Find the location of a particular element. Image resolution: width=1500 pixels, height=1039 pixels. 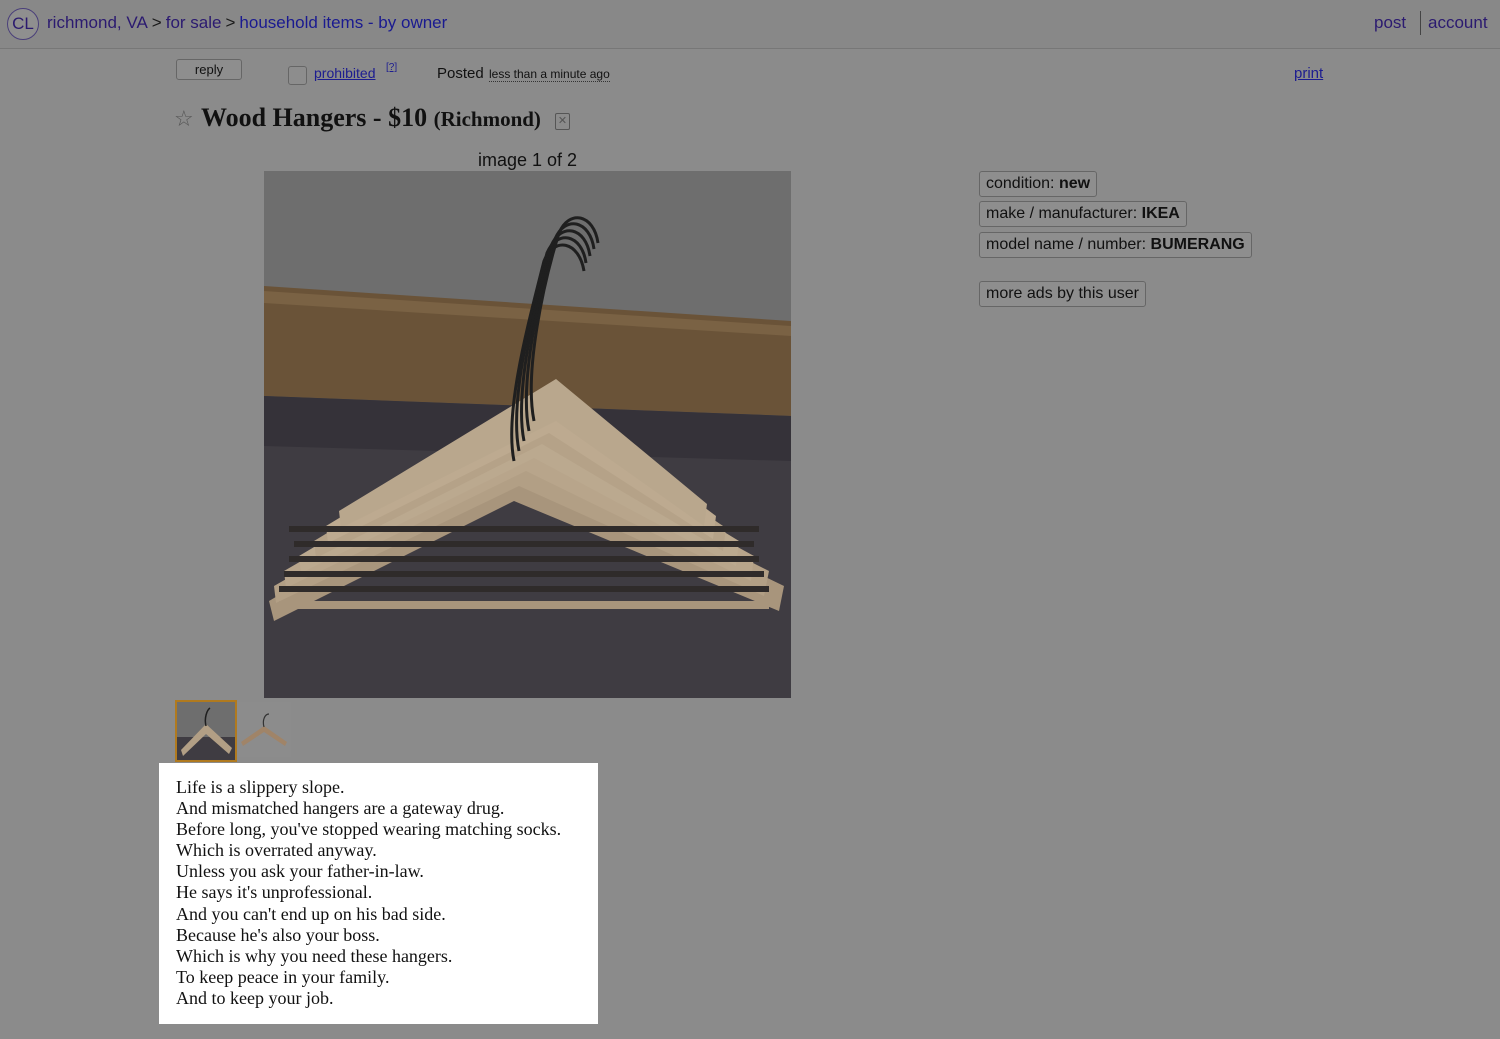

help-link: [?] is located at coordinates (391, 67).